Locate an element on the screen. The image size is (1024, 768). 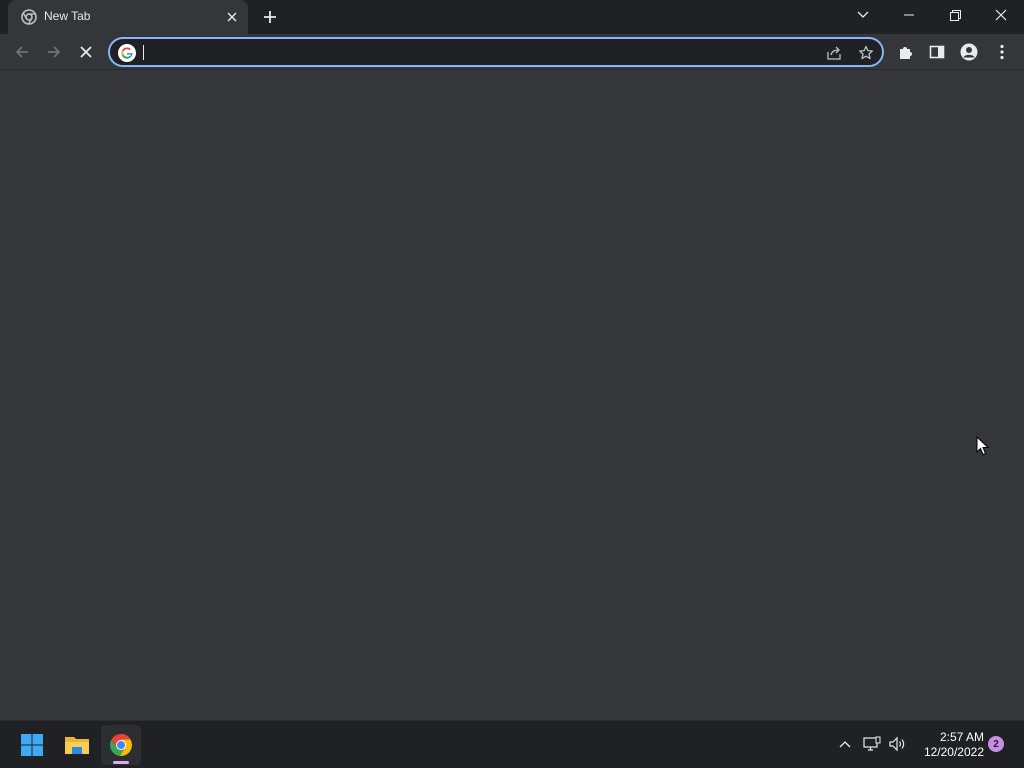
volume-button is located at coordinates (897, 744).